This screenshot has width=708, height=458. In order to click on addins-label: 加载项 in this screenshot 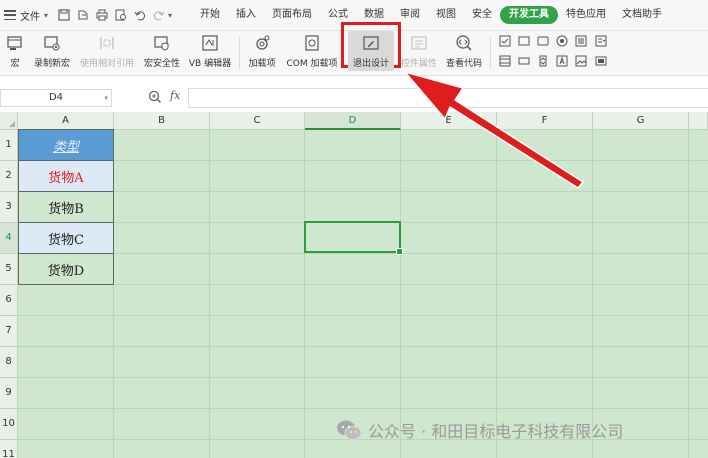, I will do `click(262, 64)`.